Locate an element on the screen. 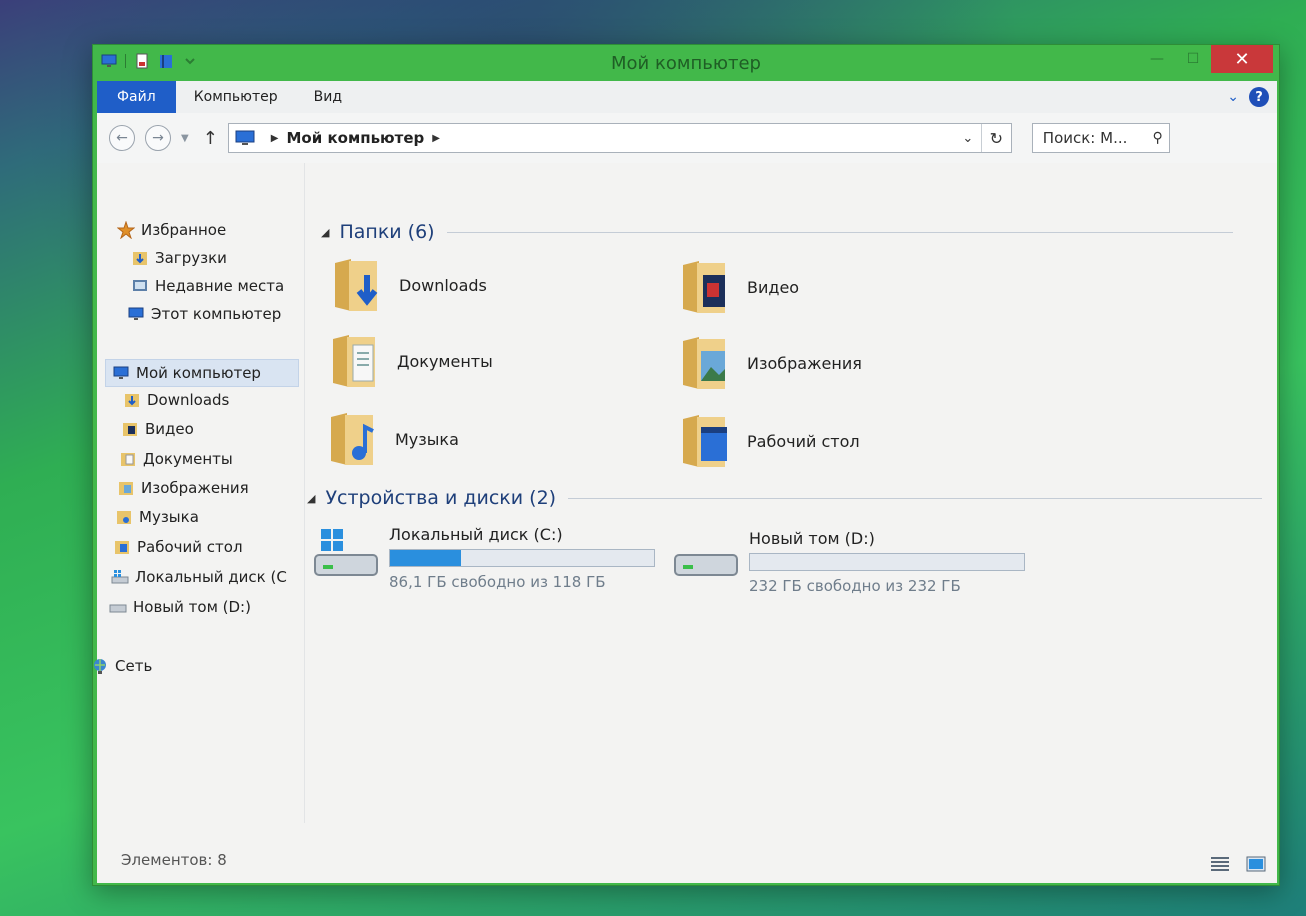 Image resolution: width=1306 pixels, height=916 pixels. sidebar-item-pictures: Изображения is located at coordinates (183, 488).